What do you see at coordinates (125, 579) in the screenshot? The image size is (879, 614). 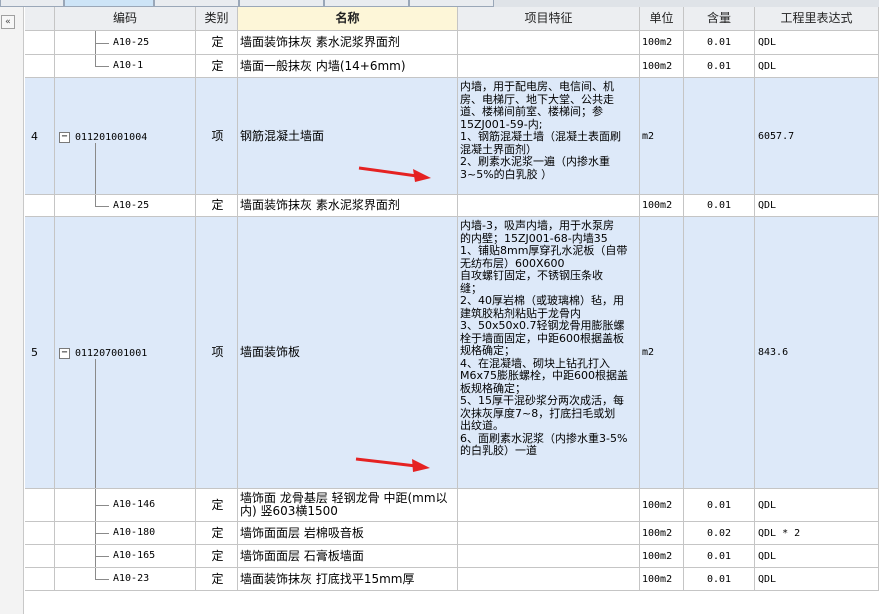 I see `code-cell: A10-23` at bounding box center [125, 579].